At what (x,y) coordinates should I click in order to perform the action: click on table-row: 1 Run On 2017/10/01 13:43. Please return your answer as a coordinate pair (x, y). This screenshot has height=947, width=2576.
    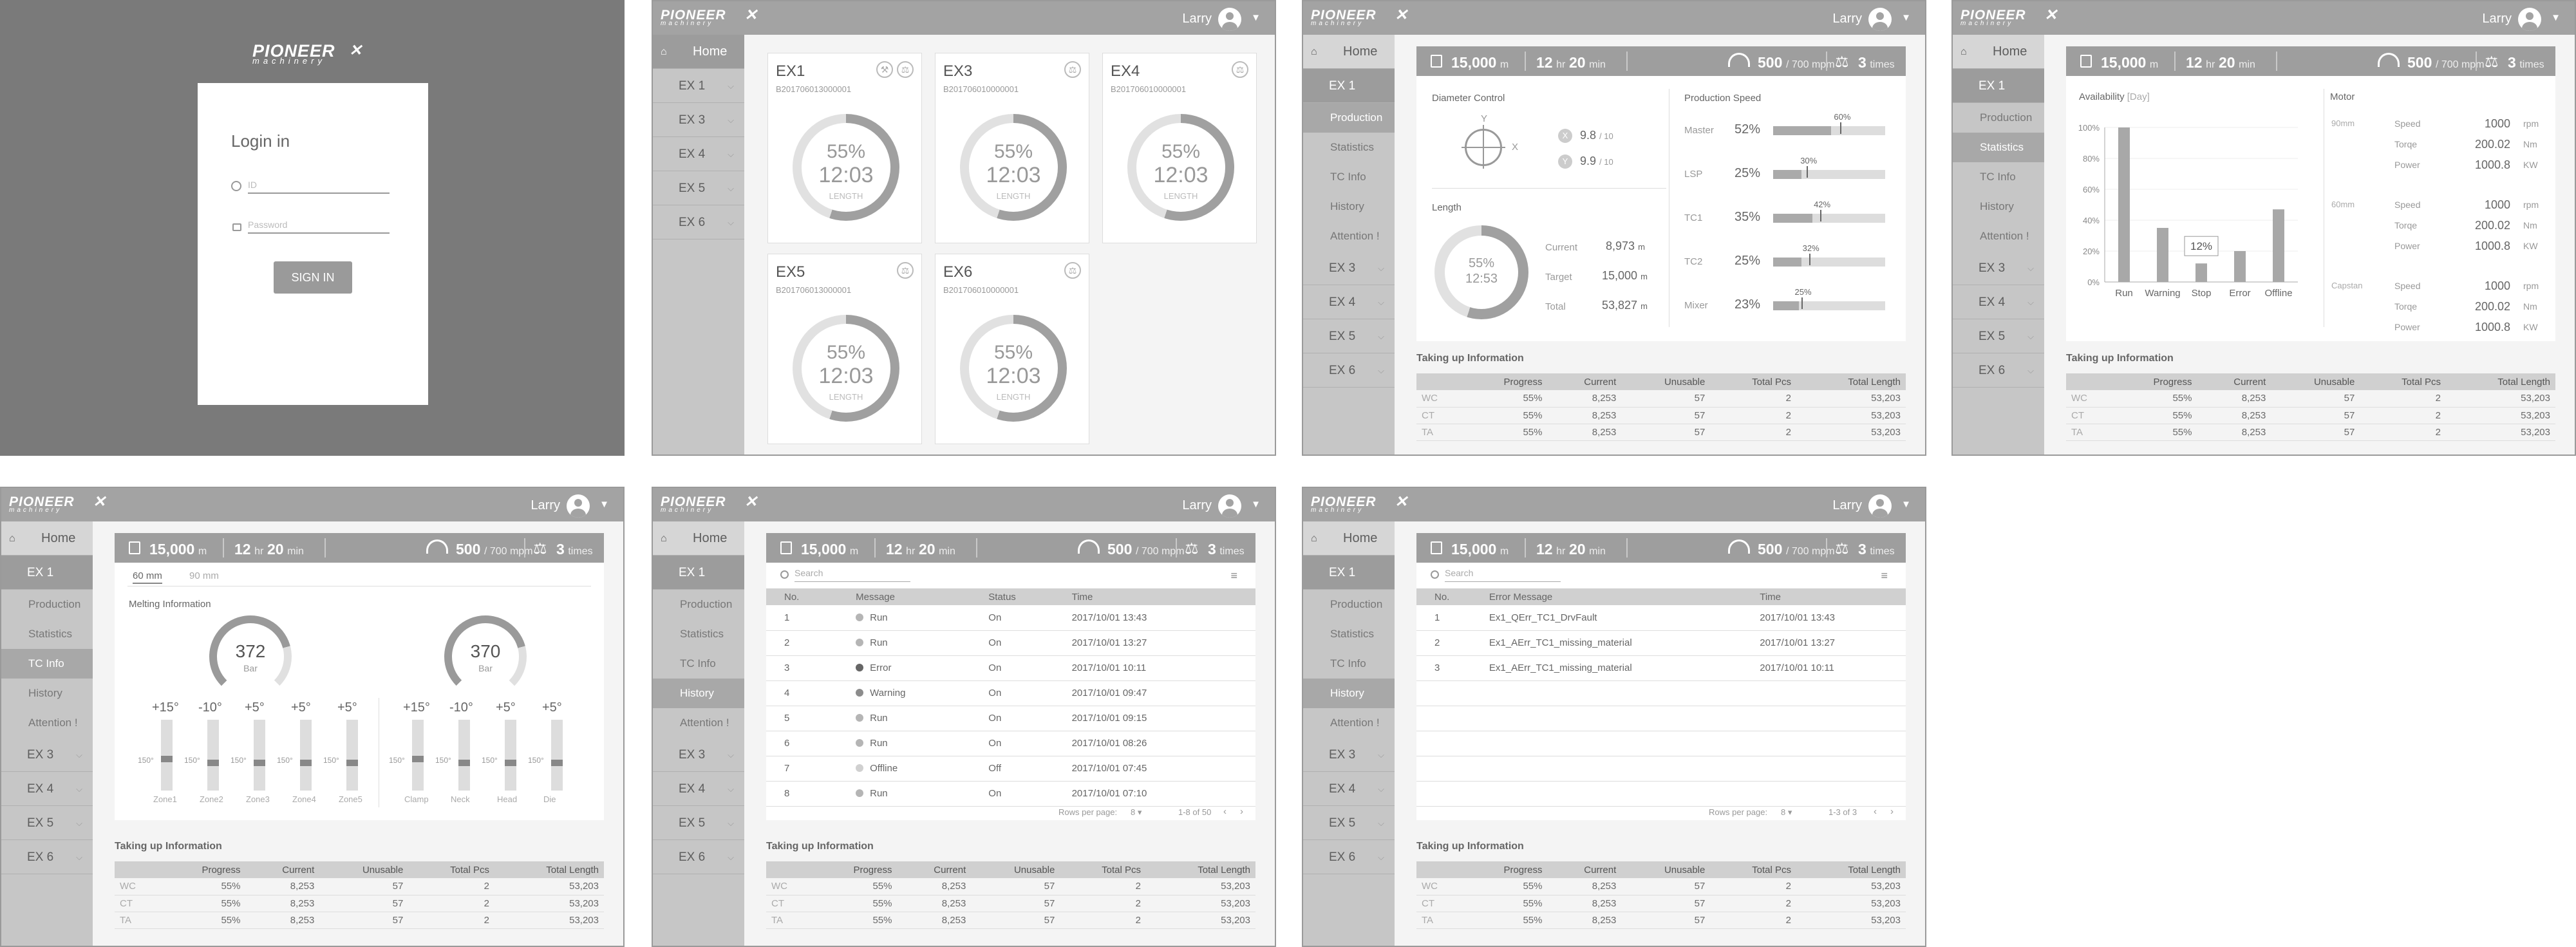
    Looking at the image, I should click on (1010, 618).